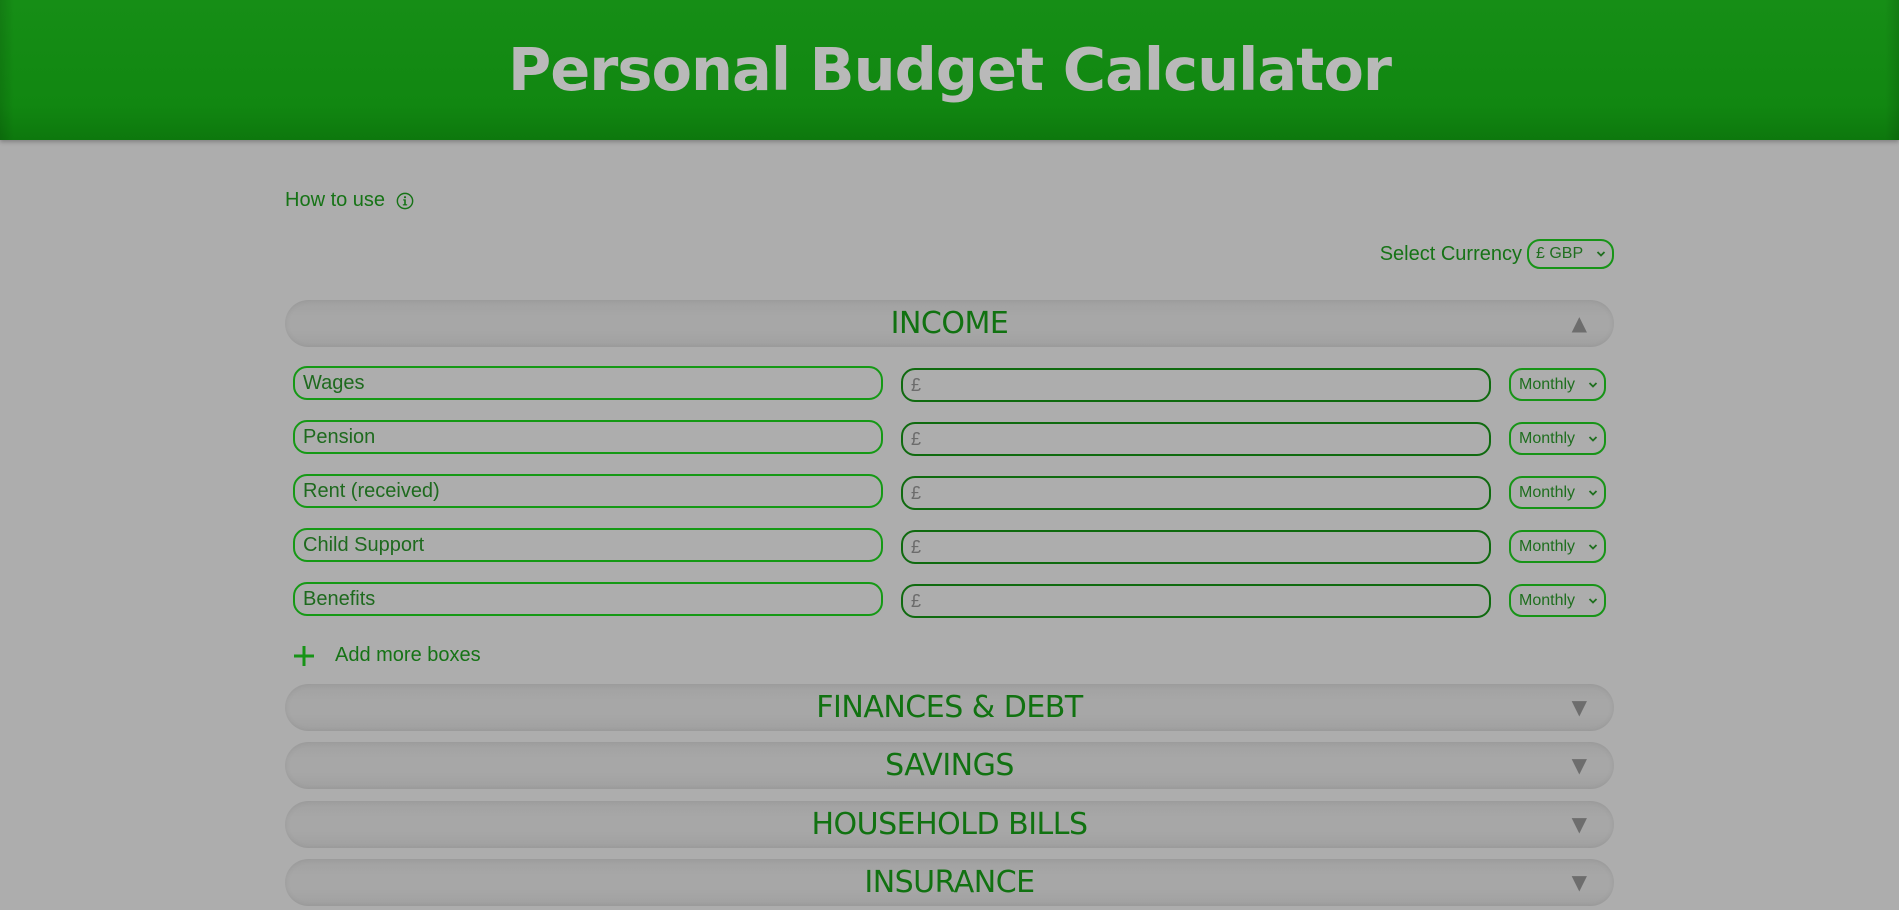 The height and width of the screenshot is (910, 1899). I want to click on section-household-bills-title: HOUSEHOLD BILLS, so click(949, 824).